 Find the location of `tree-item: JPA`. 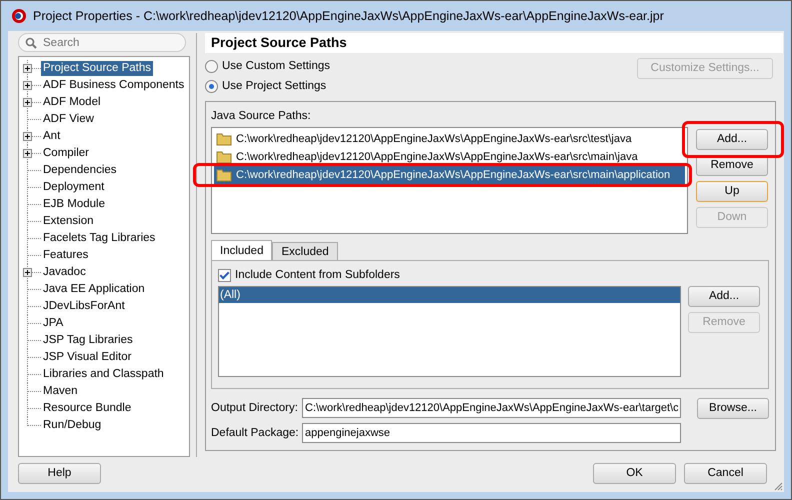

tree-item: JPA is located at coordinates (53, 323).